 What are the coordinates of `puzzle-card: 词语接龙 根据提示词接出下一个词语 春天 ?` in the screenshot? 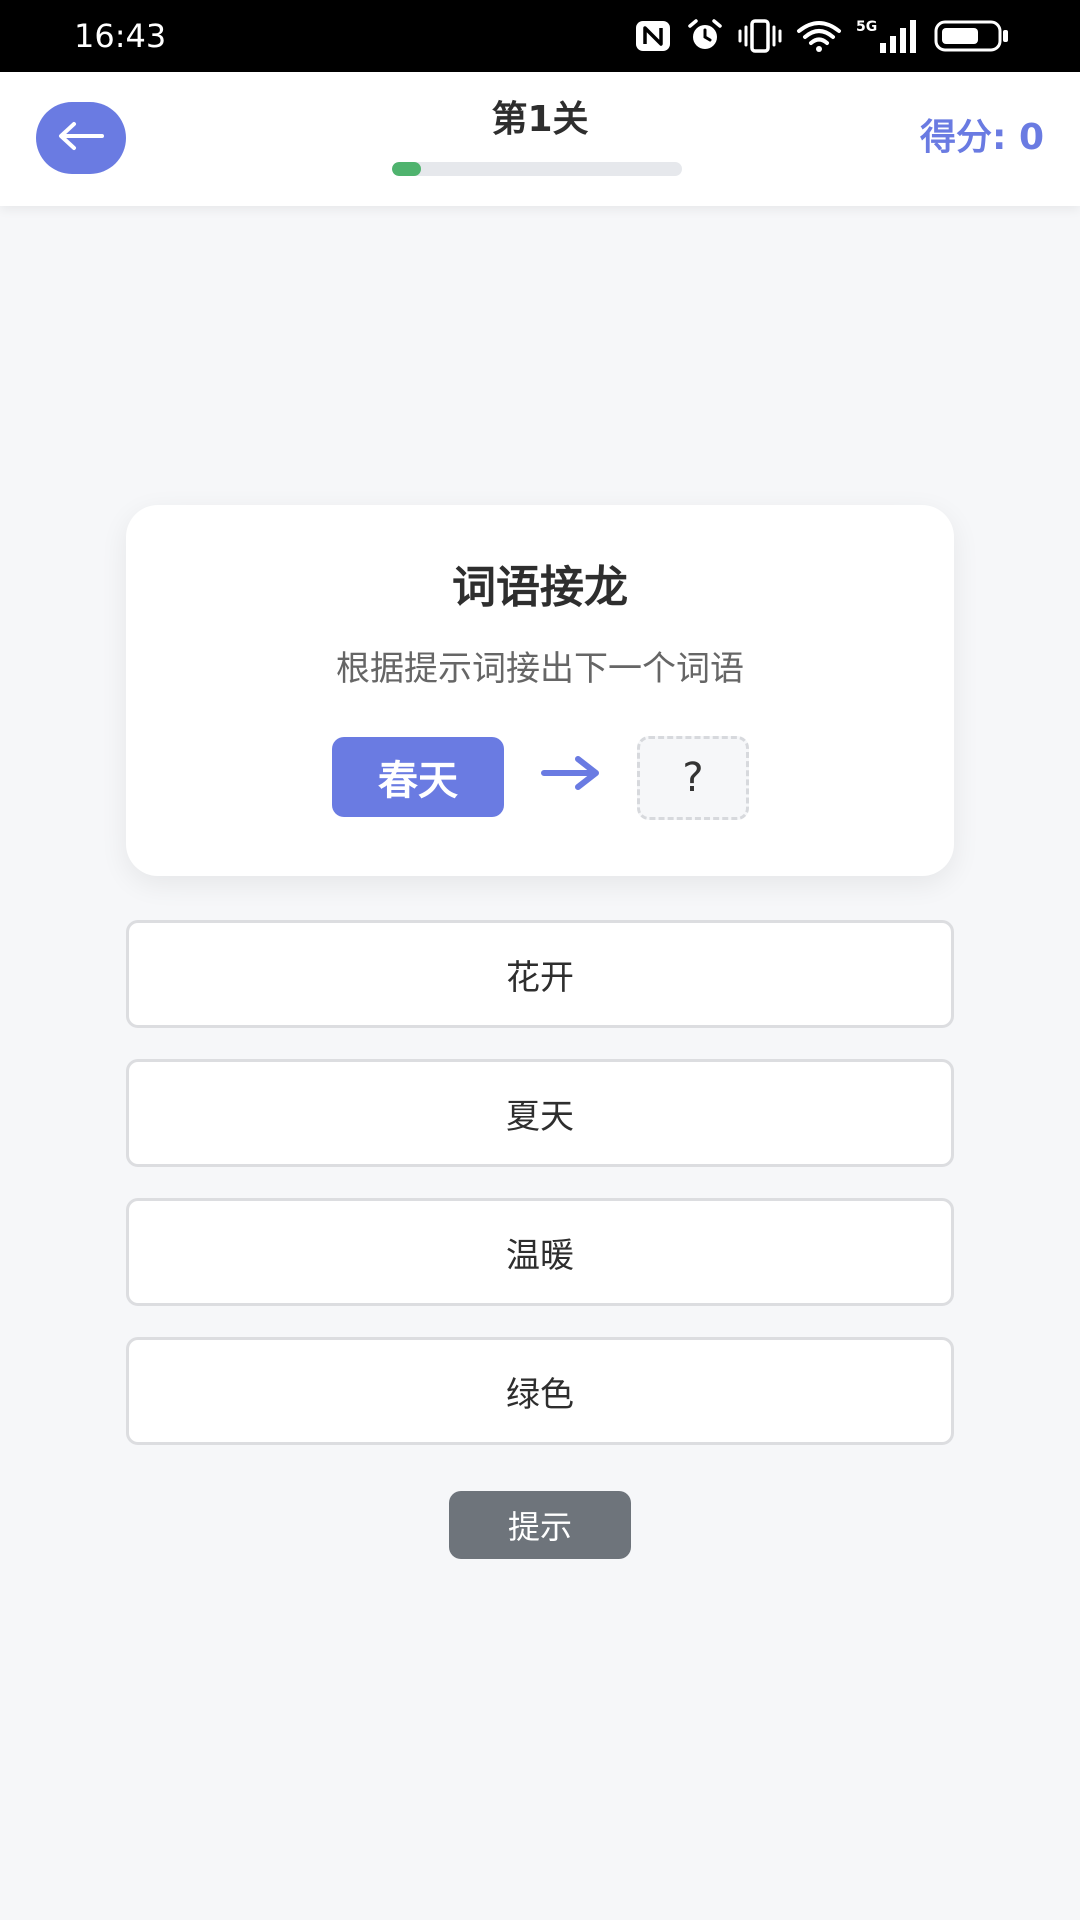 It's located at (540, 690).